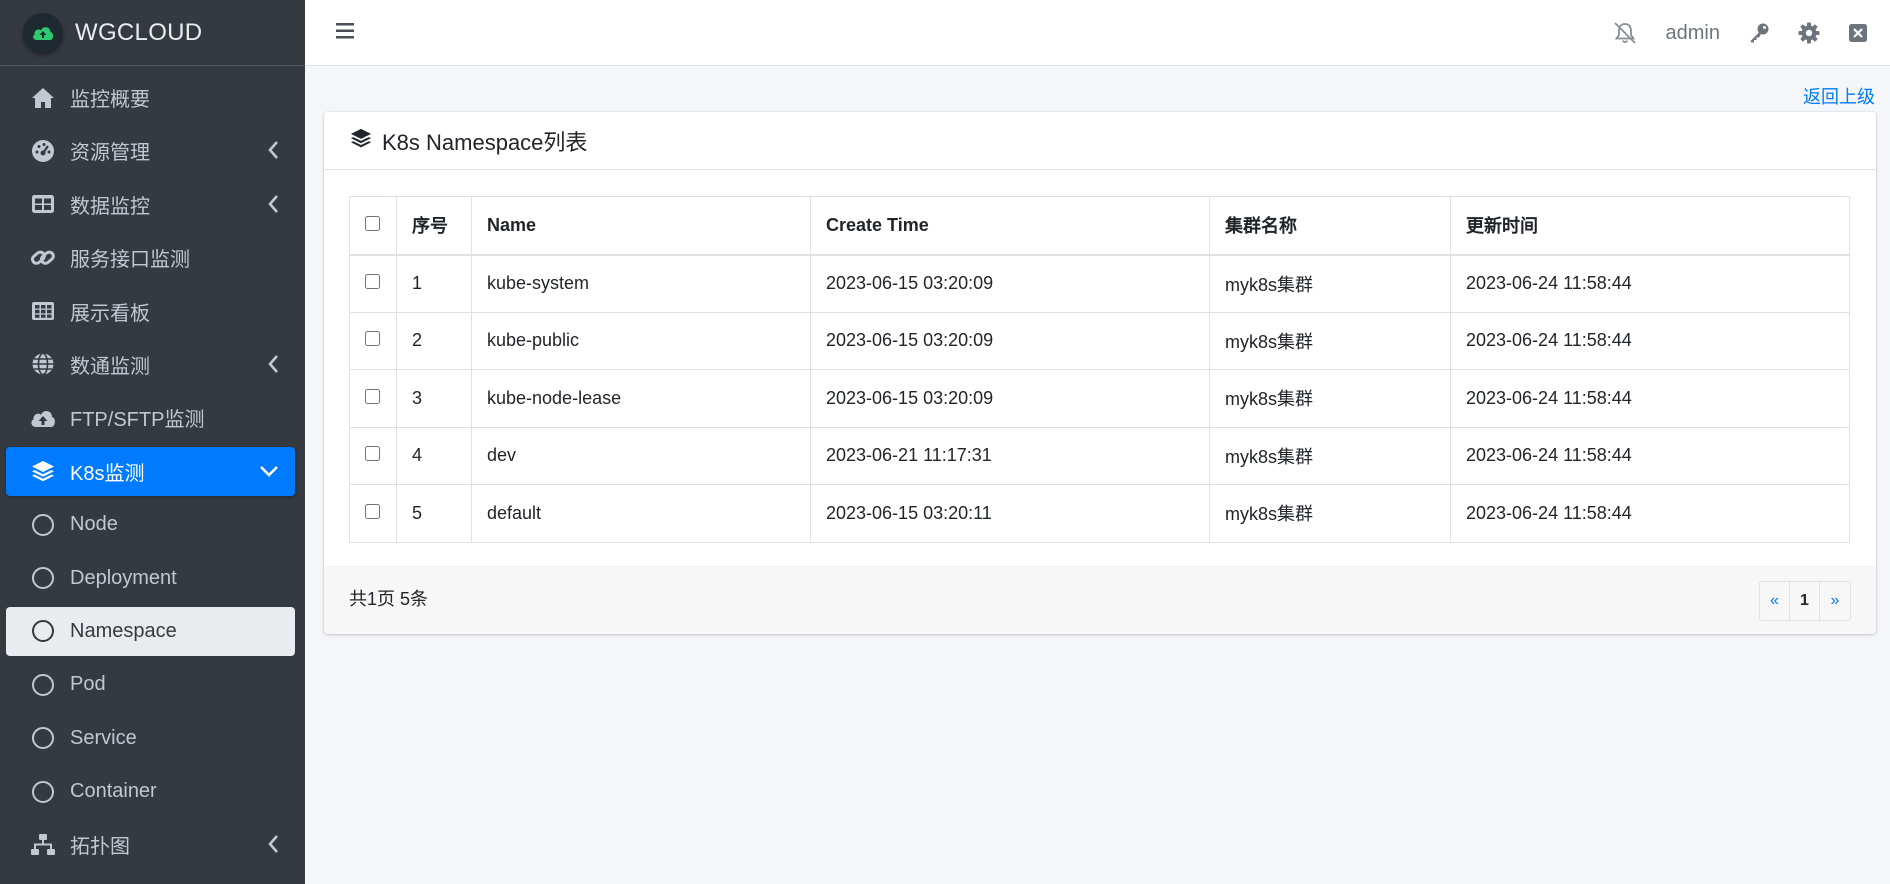 The height and width of the screenshot is (884, 1890). What do you see at coordinates (94, 524) in the screenshot?
I see `sidebar-item-label: Node` at bounding box center [94, 524].